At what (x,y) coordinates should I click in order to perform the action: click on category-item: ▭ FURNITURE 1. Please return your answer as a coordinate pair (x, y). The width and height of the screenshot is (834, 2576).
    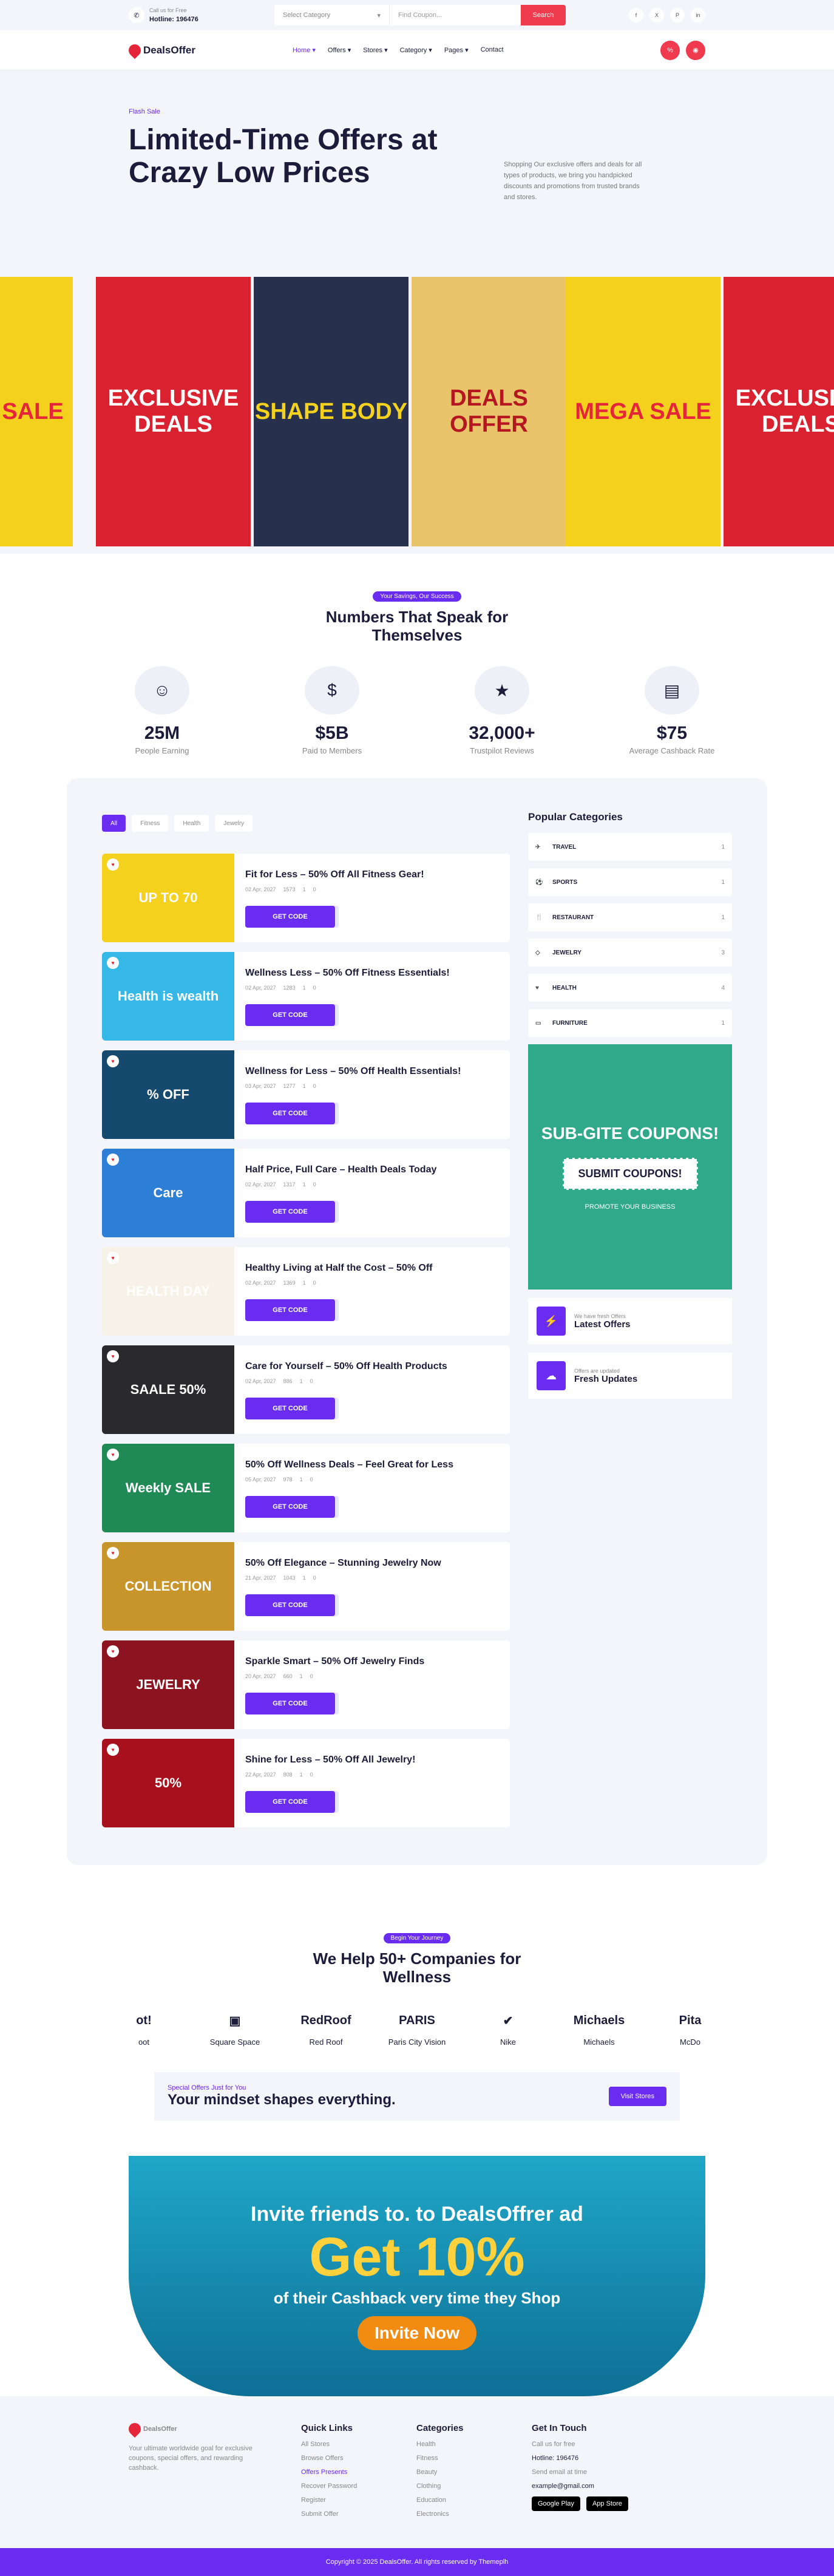
    Looking at the image, I should click on (630, 1023).